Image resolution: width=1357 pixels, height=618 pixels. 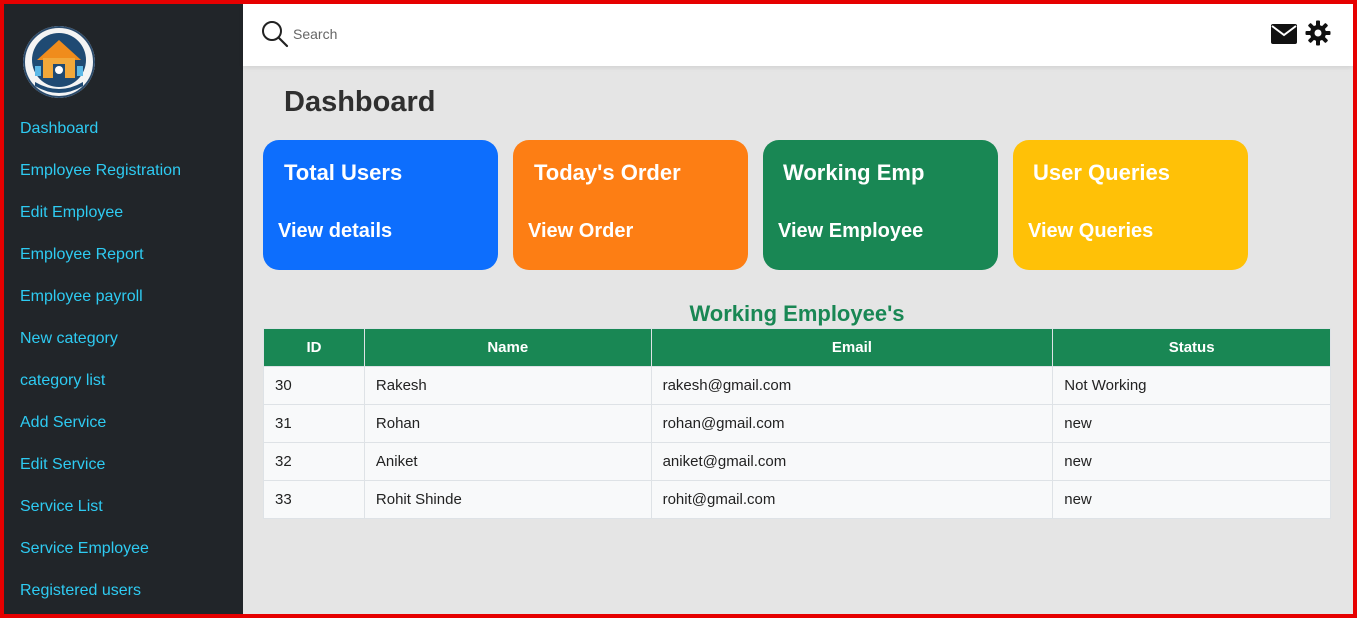 I want to click on card-total-users: Total Users View details, so click(x=380, y=205).